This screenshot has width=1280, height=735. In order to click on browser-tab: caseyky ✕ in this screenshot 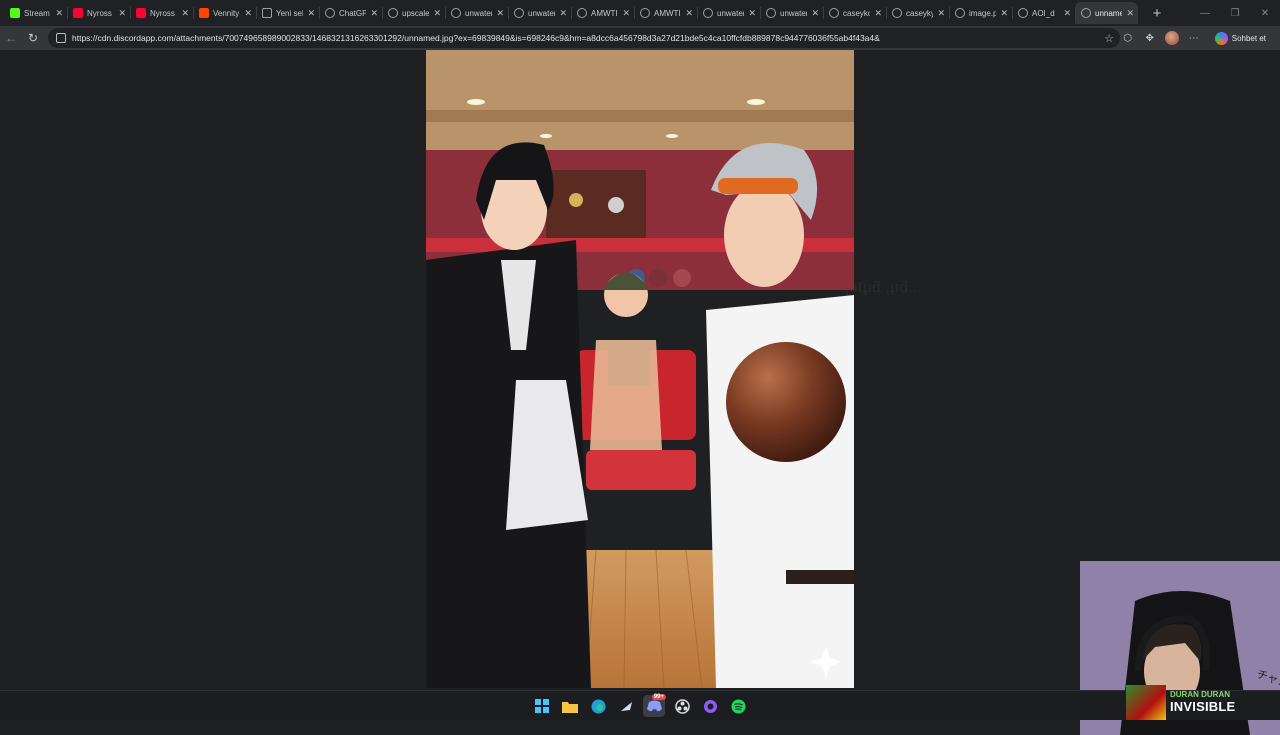, I will do `click(917, 13)`.